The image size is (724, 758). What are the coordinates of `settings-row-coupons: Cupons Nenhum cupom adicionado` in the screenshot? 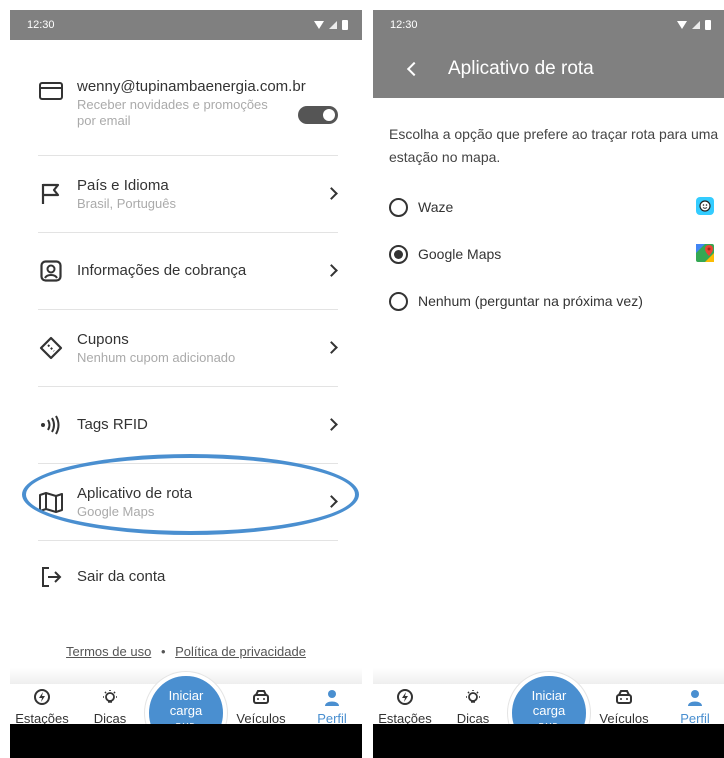 It's located at (188, 348).